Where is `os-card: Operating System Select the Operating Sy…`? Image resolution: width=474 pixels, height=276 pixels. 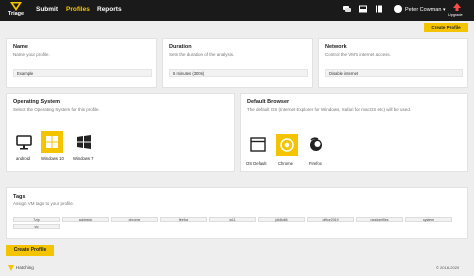
os-card: Operating System Select the Operating Sy… is located at coordinates (120, 132).